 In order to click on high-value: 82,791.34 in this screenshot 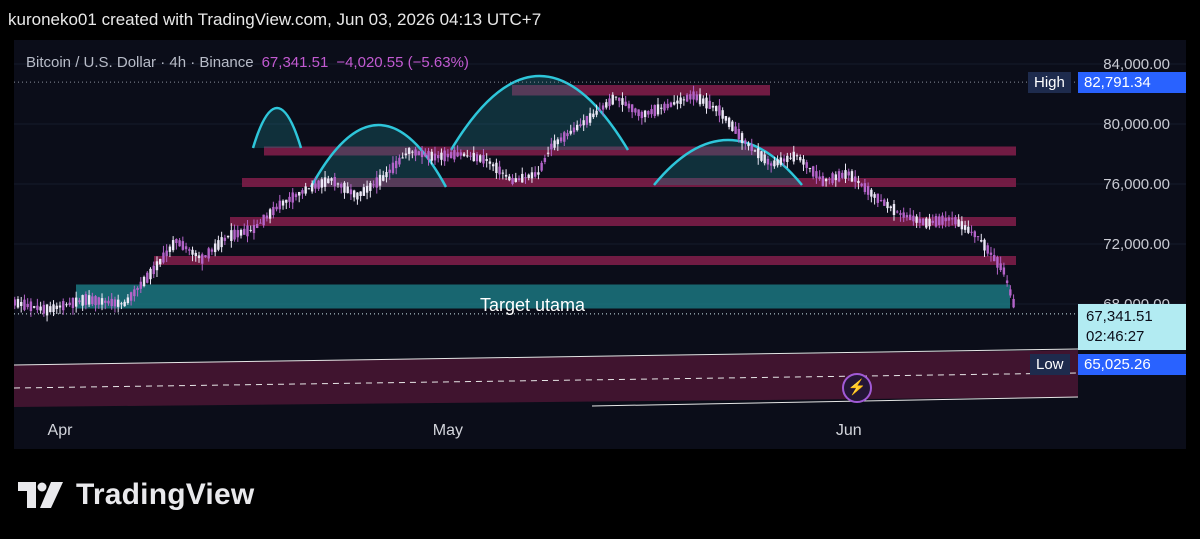, I will do `click(1132, 82)`.